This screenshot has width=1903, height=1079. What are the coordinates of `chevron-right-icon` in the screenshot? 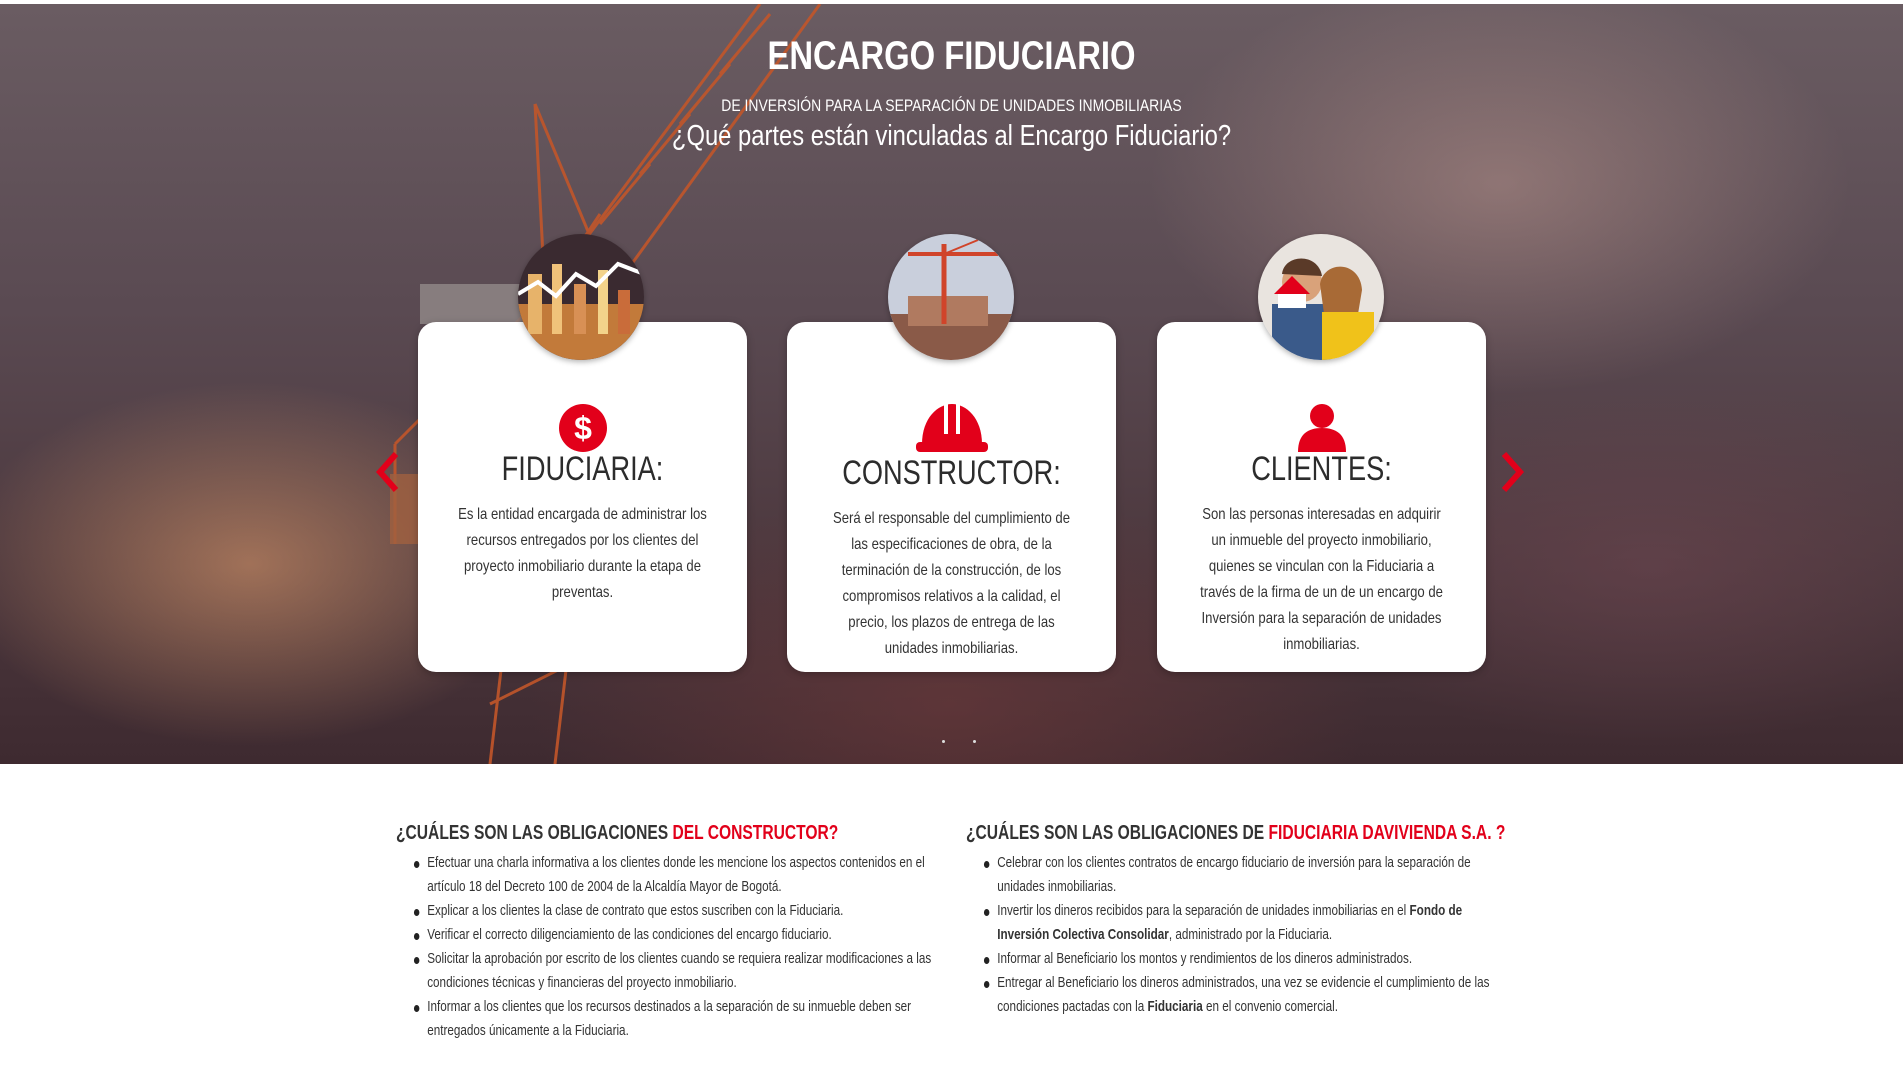 It's located at (1513, 472).